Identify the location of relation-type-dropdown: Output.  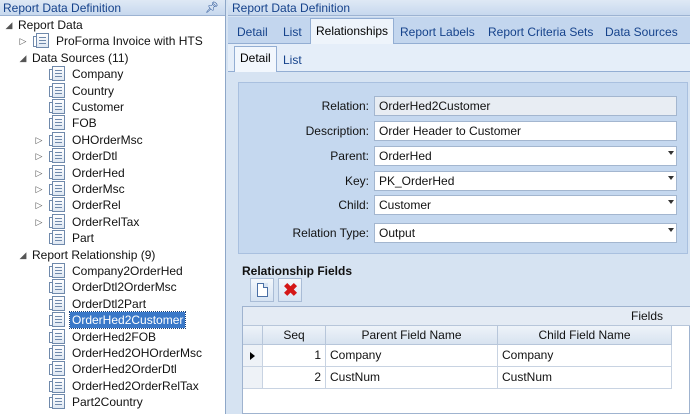
(525, 233).